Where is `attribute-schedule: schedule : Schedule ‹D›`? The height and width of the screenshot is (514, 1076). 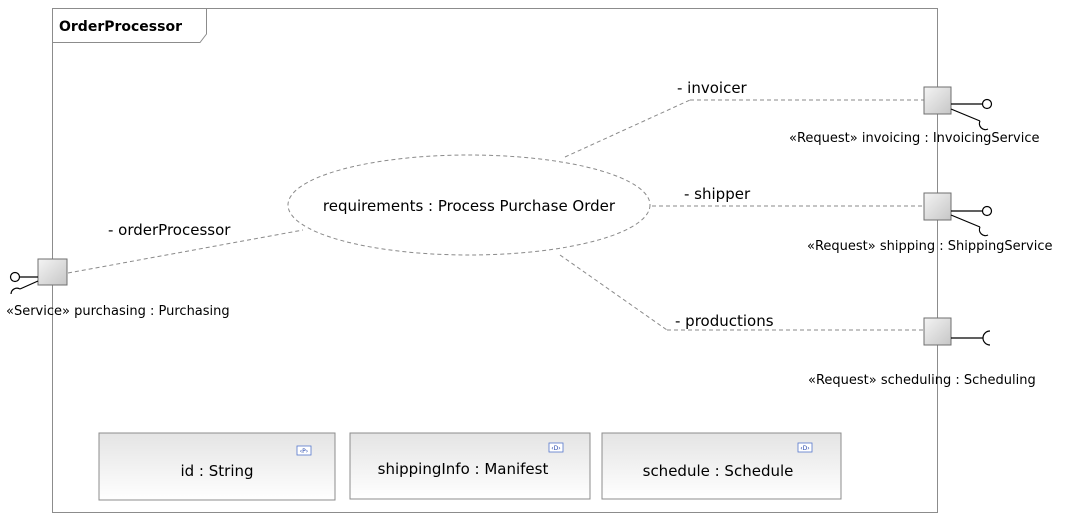 attribute-schedule: schedule : Schedule ‹D› is located at coordinates (721, 466).